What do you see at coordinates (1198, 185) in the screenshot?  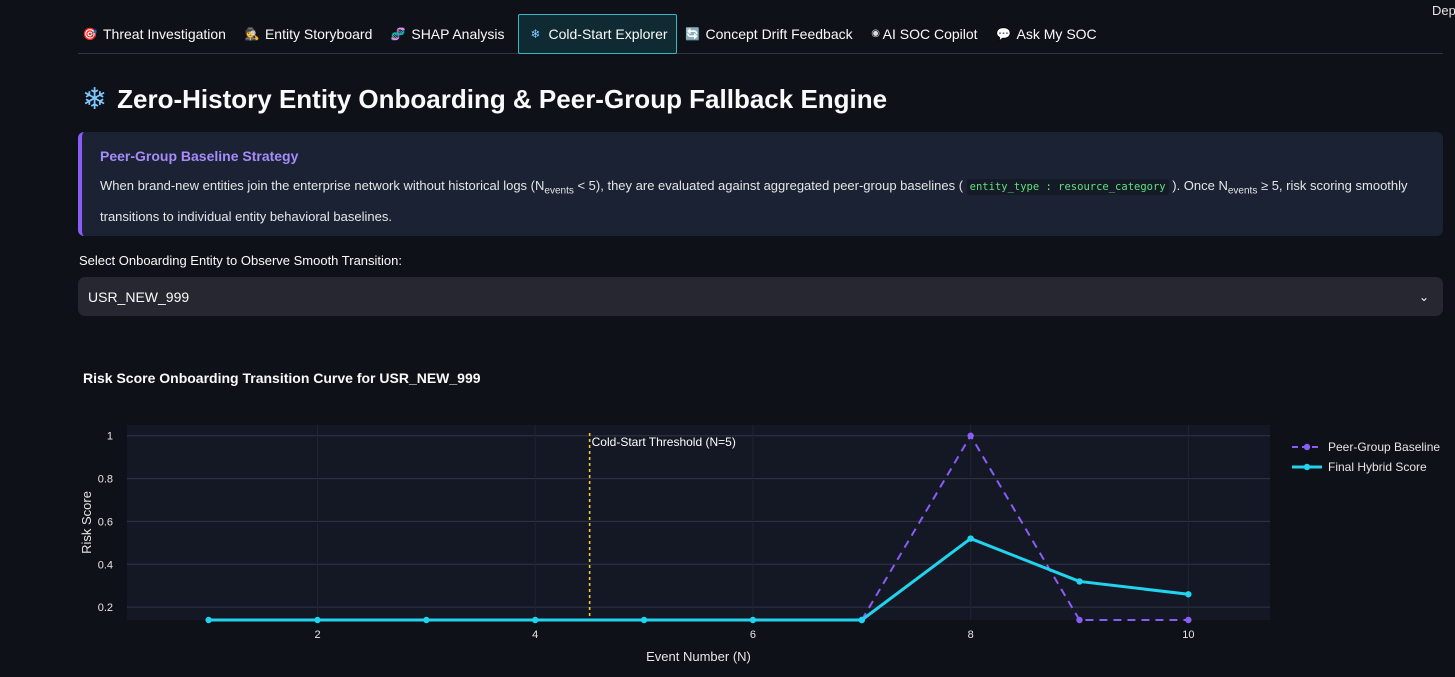 I see `callout-text-3: ). Once N` at bounding box center [1198, 185].